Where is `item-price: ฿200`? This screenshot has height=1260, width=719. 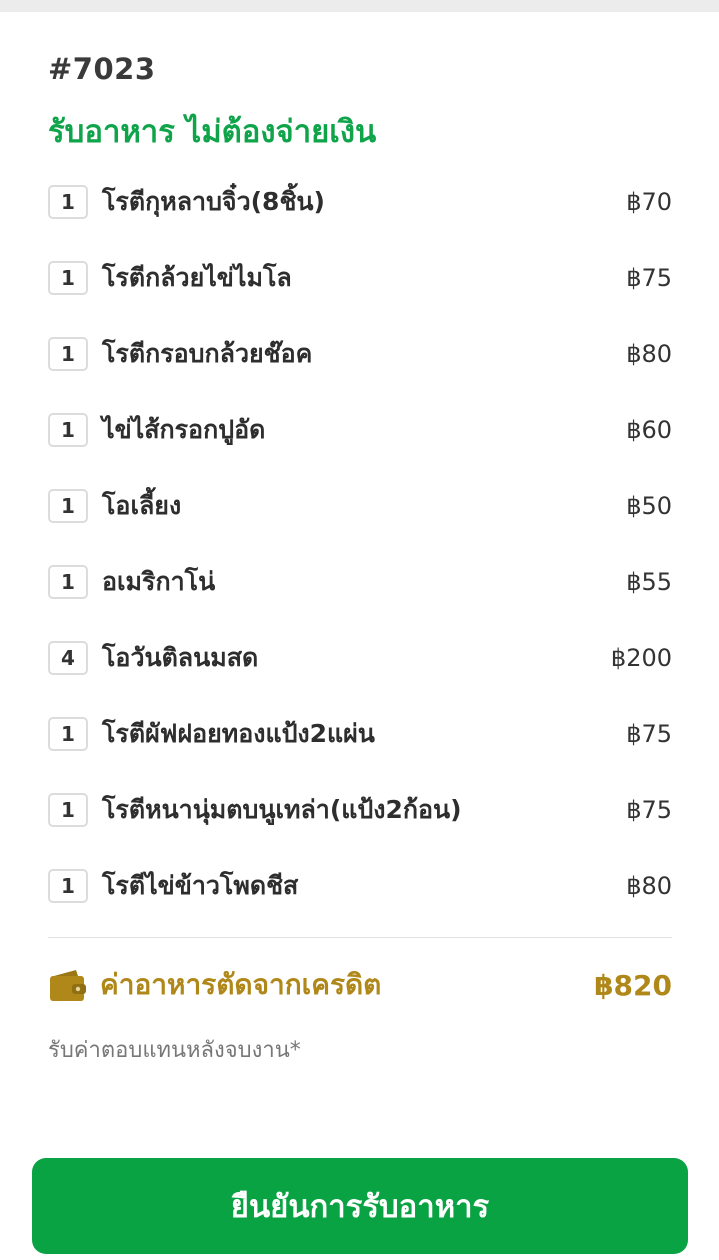 item-price: ฿200 is located at coordinates (641, 658).